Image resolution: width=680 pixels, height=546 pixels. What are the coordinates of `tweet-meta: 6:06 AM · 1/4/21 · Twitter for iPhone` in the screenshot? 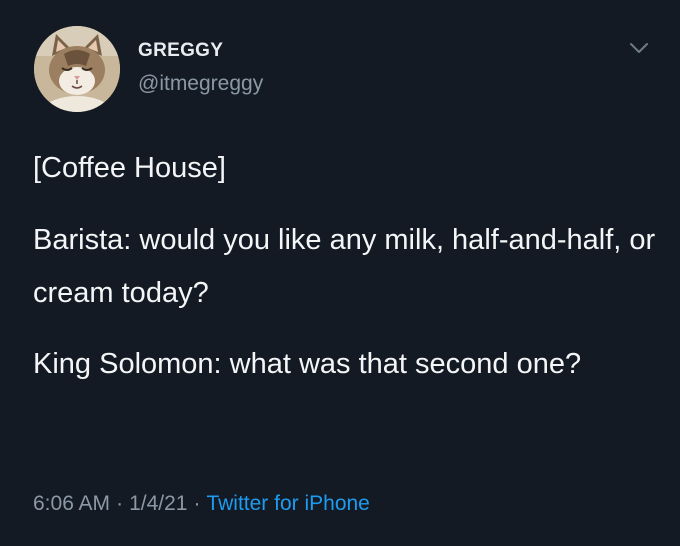 It's located at (201, 504).